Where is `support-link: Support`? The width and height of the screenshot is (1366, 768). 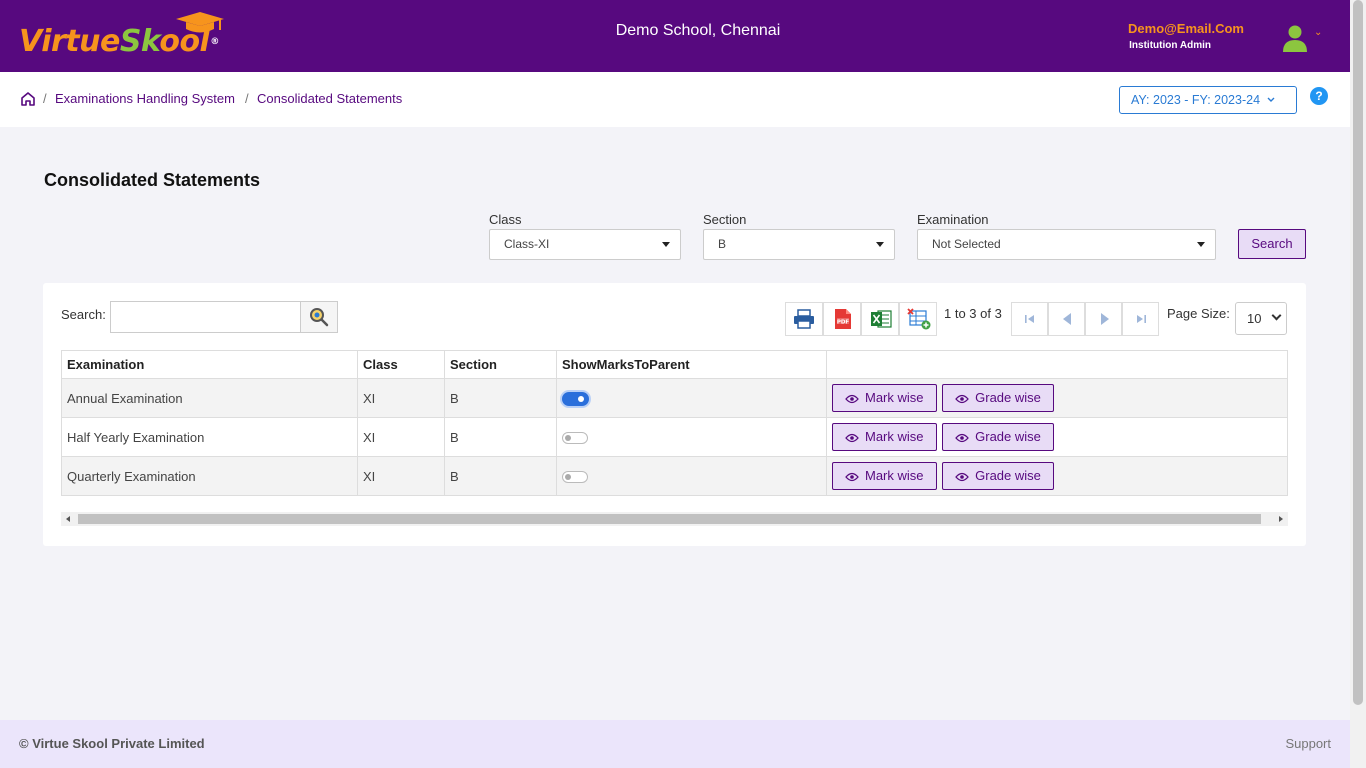
support-link: Support is located at coordinates (1308, 743).